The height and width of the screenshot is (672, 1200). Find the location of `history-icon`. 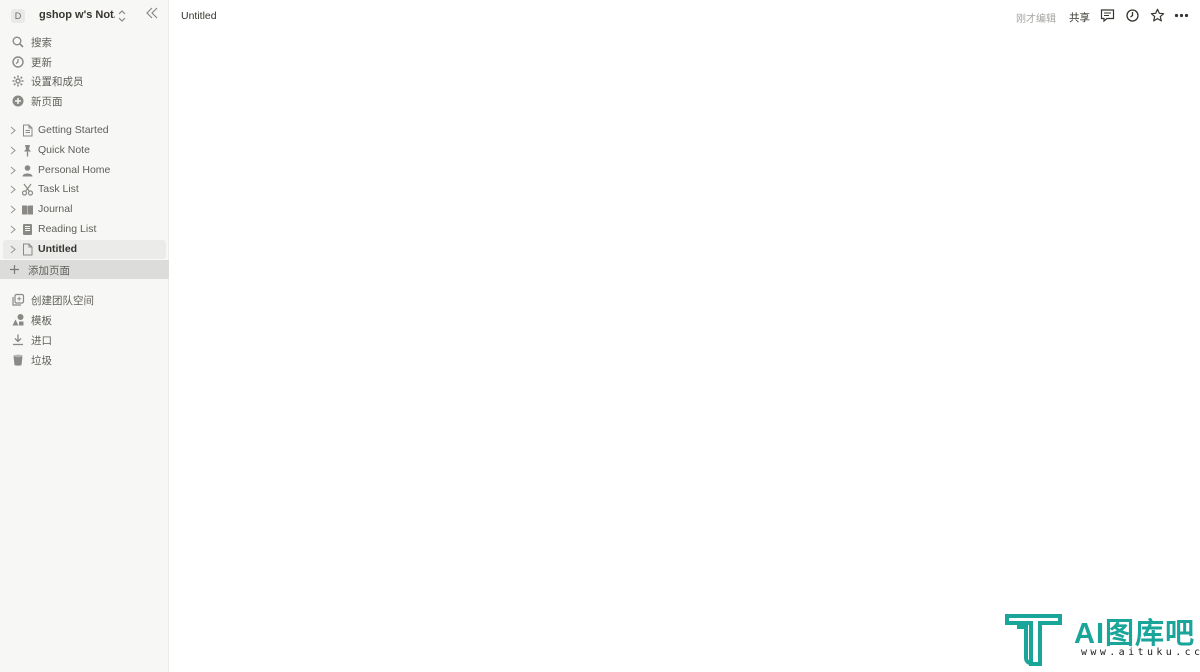

history-icon is located at coordinates (1132, 15).